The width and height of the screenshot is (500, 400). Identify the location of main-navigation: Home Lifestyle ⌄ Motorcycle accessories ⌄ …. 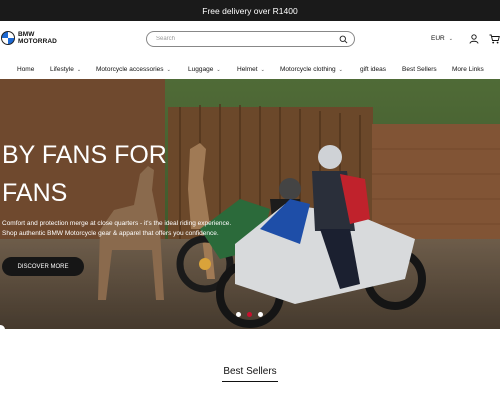
(250, 70).